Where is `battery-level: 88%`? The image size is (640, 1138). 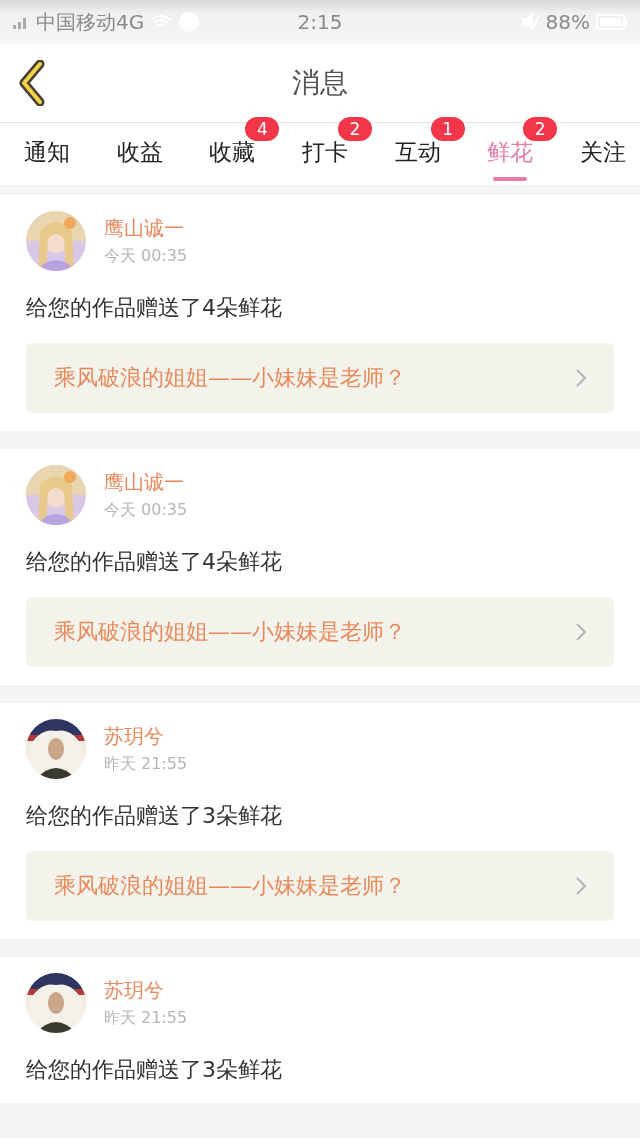 battery-level: 88% is located at coordinates (567, 22).